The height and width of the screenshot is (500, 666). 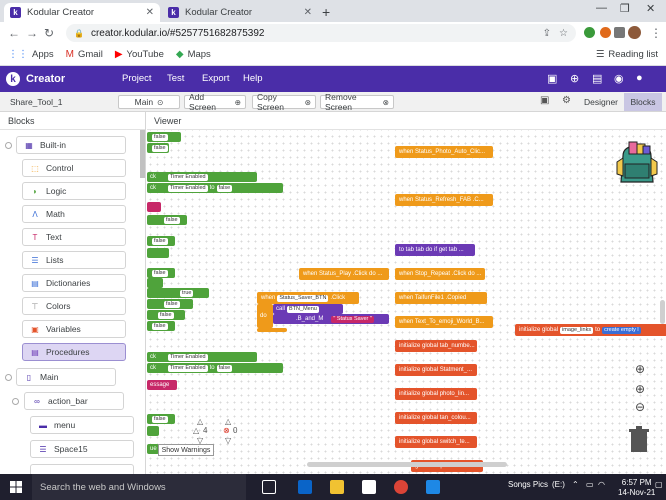 What do you see at coordinates (637, 163) in the screenshot?
I see `backpack-icon` at bounding box center [637, 163].